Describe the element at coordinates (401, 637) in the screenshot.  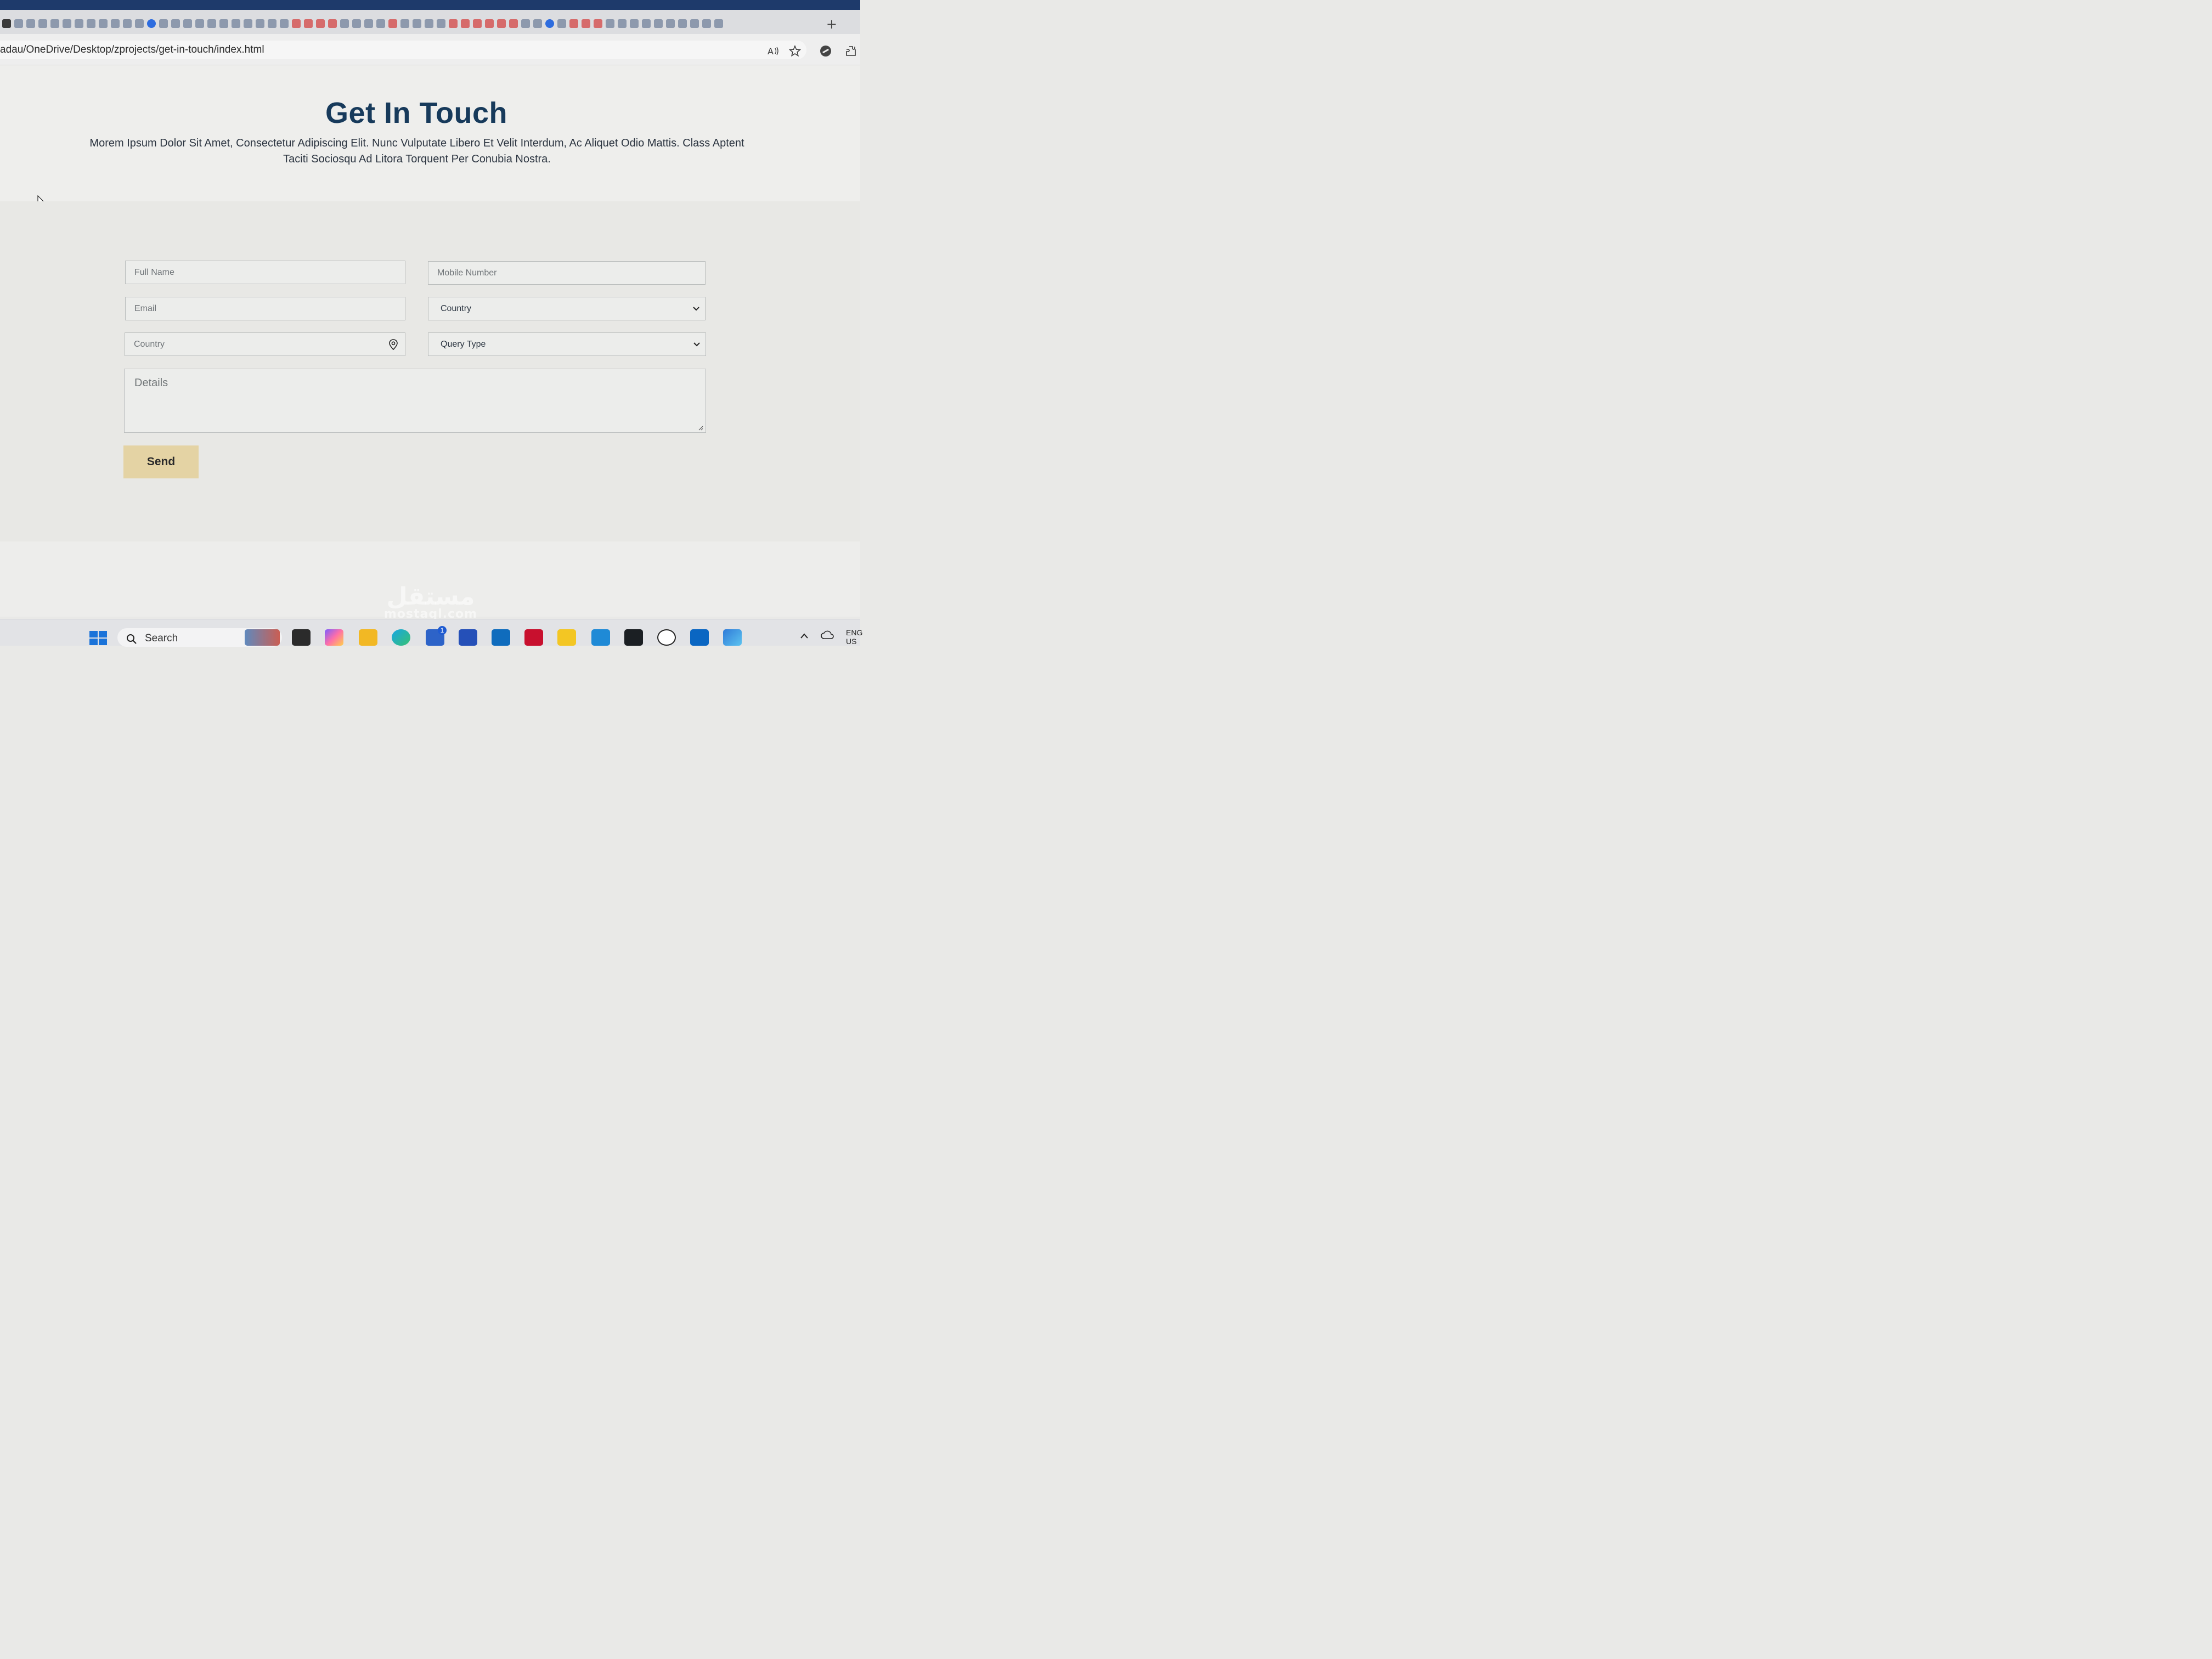
I see `edge-browser-icon` at that location.